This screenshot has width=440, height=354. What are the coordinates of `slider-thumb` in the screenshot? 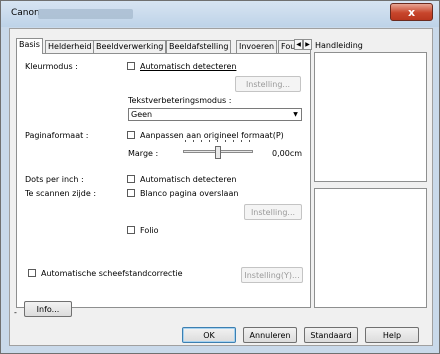 It's located at (218, 152).